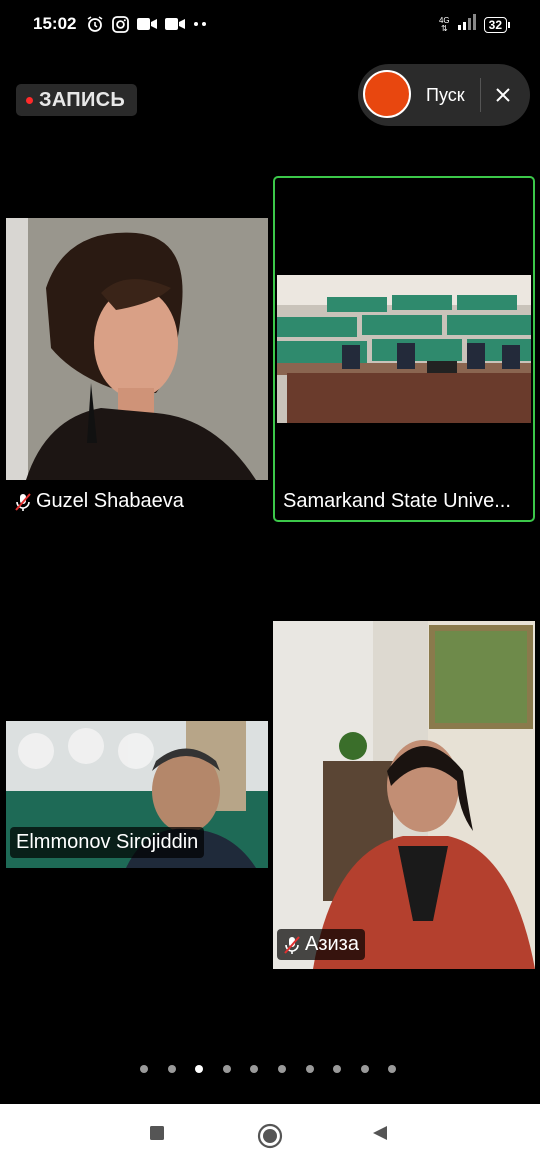 The image size is (540, 1170). I want to click on start-control: Пуск, so click(444, 95).